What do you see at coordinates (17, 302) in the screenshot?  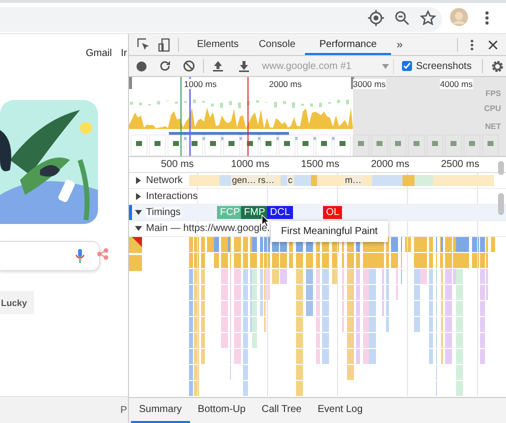 I see `lucky-button: Lucky` at bounding box center [17, 302].